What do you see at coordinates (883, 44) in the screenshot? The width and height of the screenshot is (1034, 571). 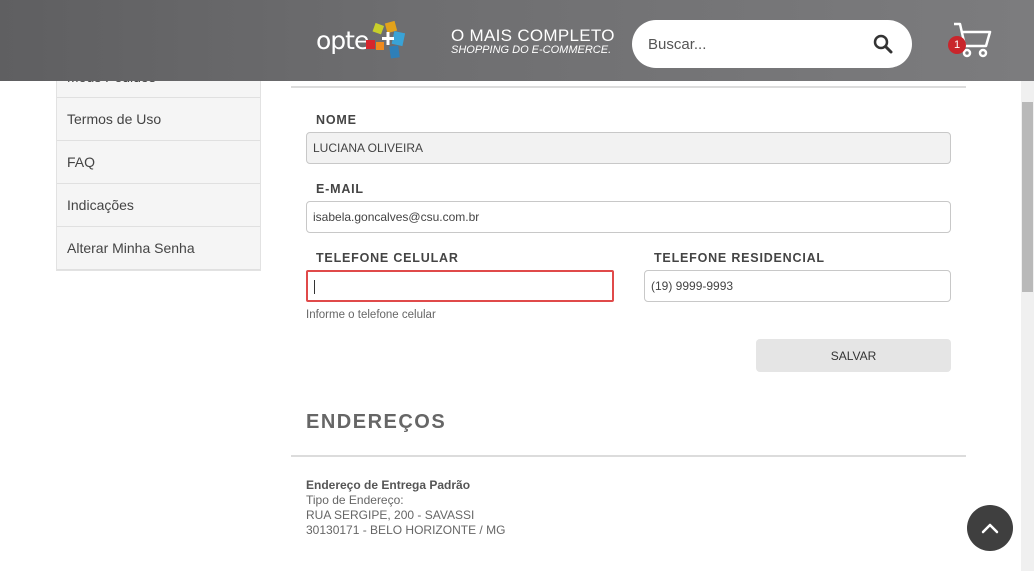 I see `search-icon` at bounding box center [883, 44].